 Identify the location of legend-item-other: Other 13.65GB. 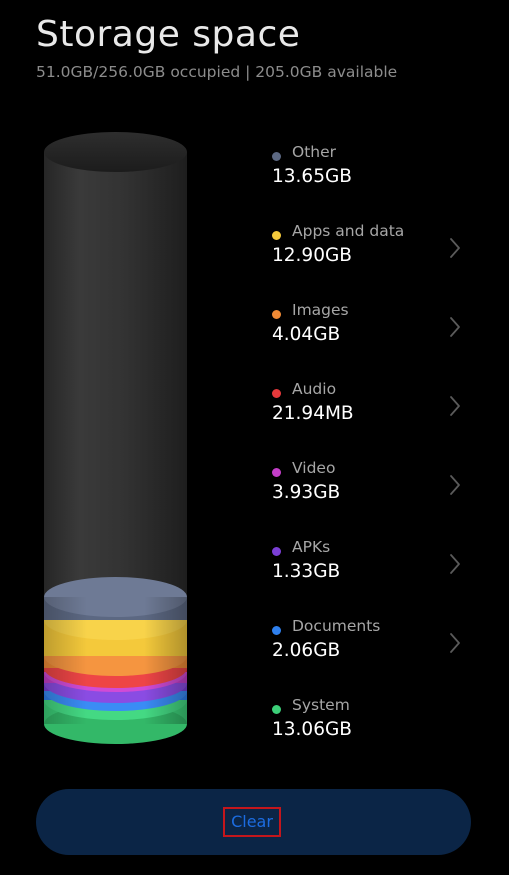
(372, 175).